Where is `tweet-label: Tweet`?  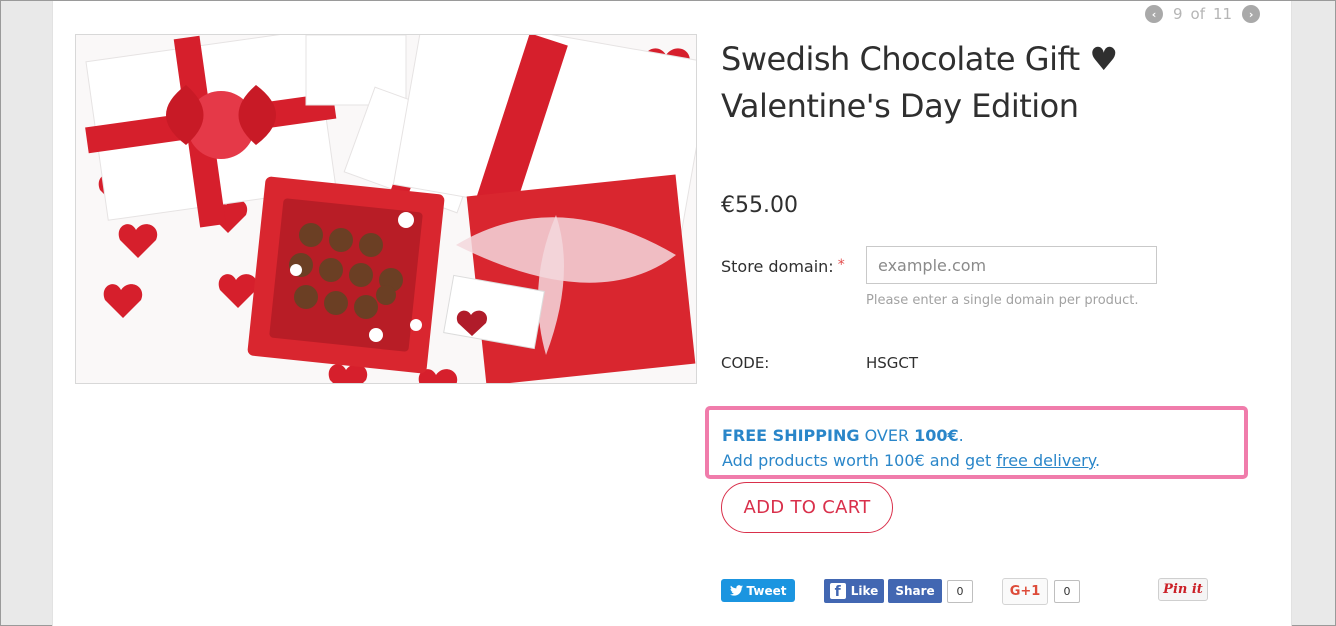 tweet-label: Tweet is located at coordinates (766, 590).